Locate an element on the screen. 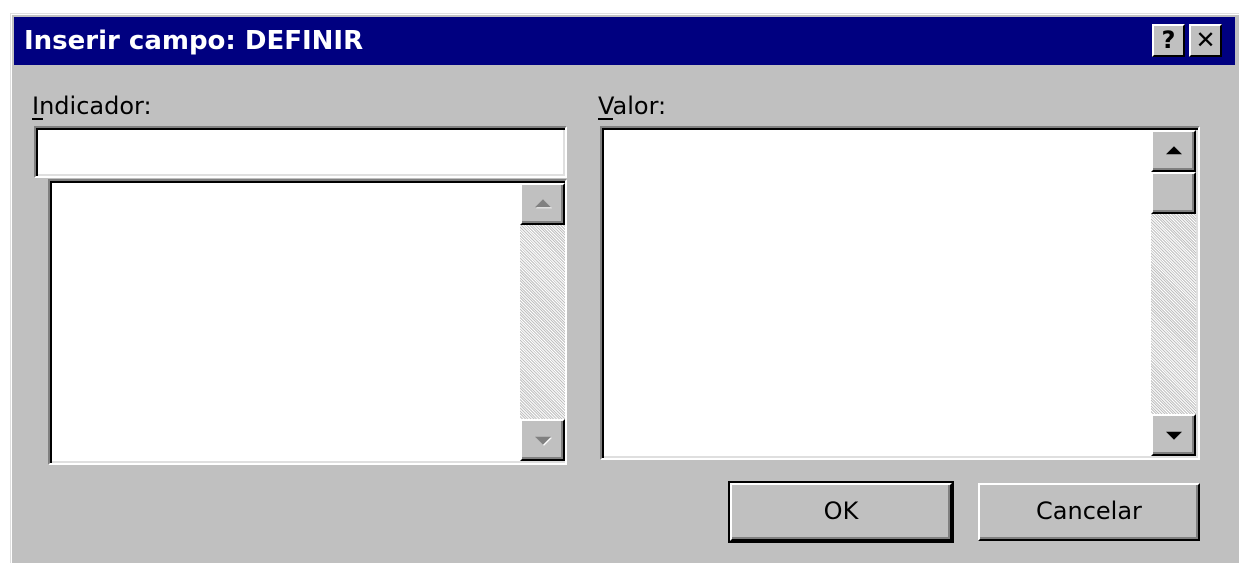 Image resolution: width=1239 pixels, height=563 pixels. title-bar: Inserir campo: DEFINIR ? ✕ is located at coordinates (624, 41).